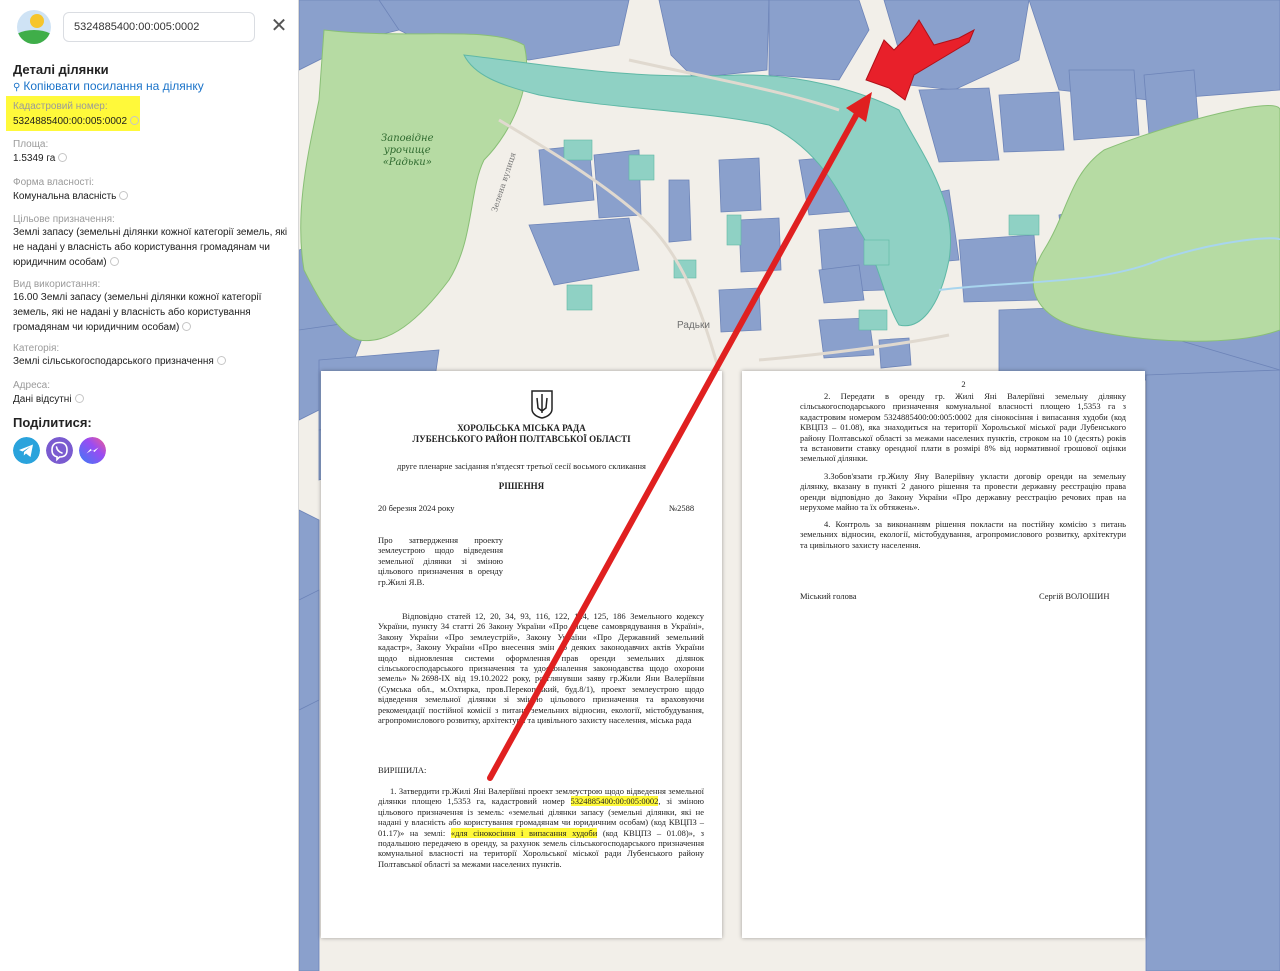 This screenshot has width=1280, height=971. What do you see at coordinates (31, 385) in the screenshot?
I see `address-label: Адреса:` at bounding box center [31, 385].